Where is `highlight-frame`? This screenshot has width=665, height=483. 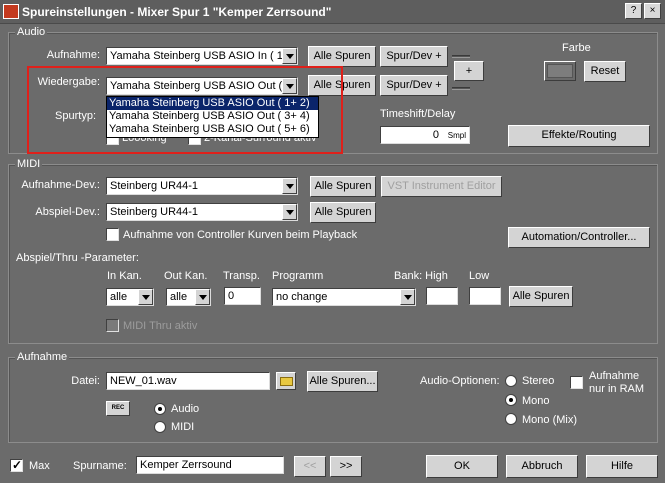 highlight-frame is located at coordinates (185, 110).